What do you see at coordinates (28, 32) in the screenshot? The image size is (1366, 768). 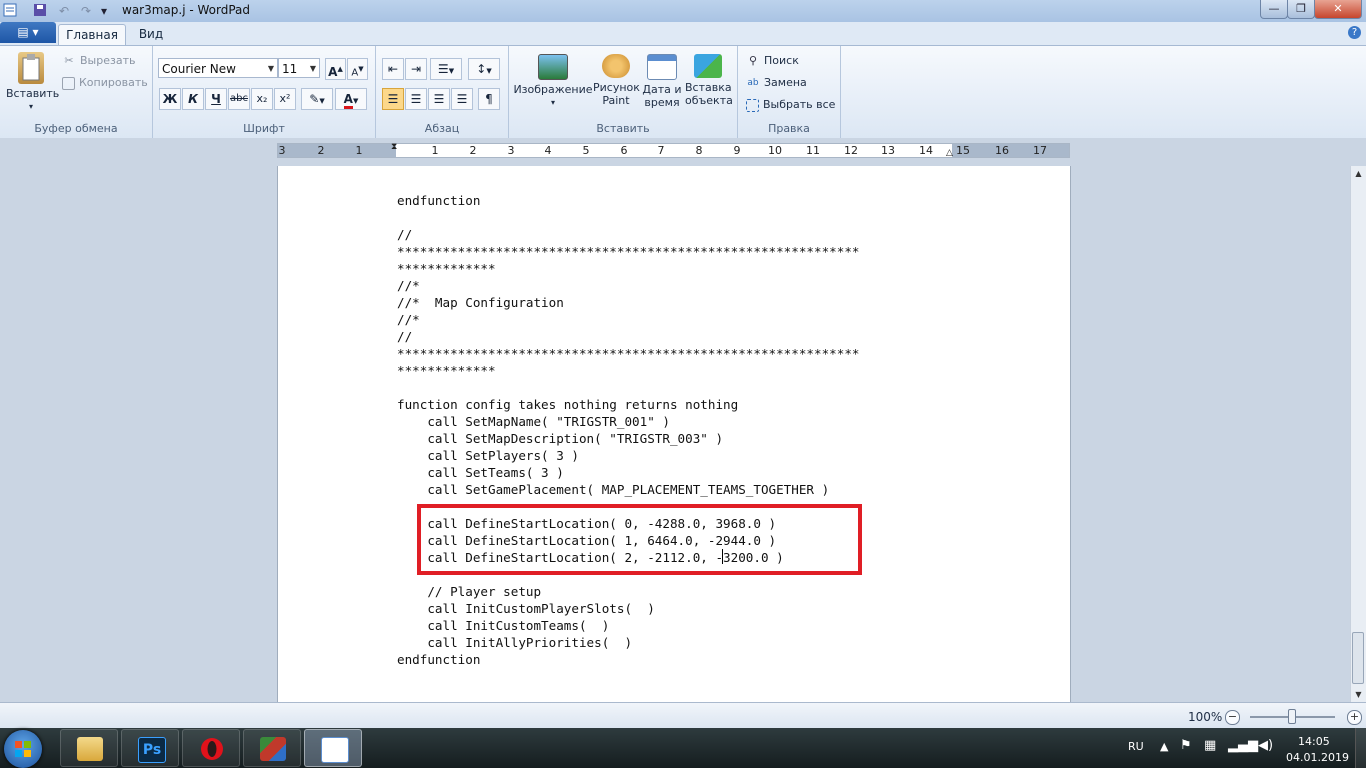 I see `application-menu-button: ▤ ▾` at bounding box center [28, 32].